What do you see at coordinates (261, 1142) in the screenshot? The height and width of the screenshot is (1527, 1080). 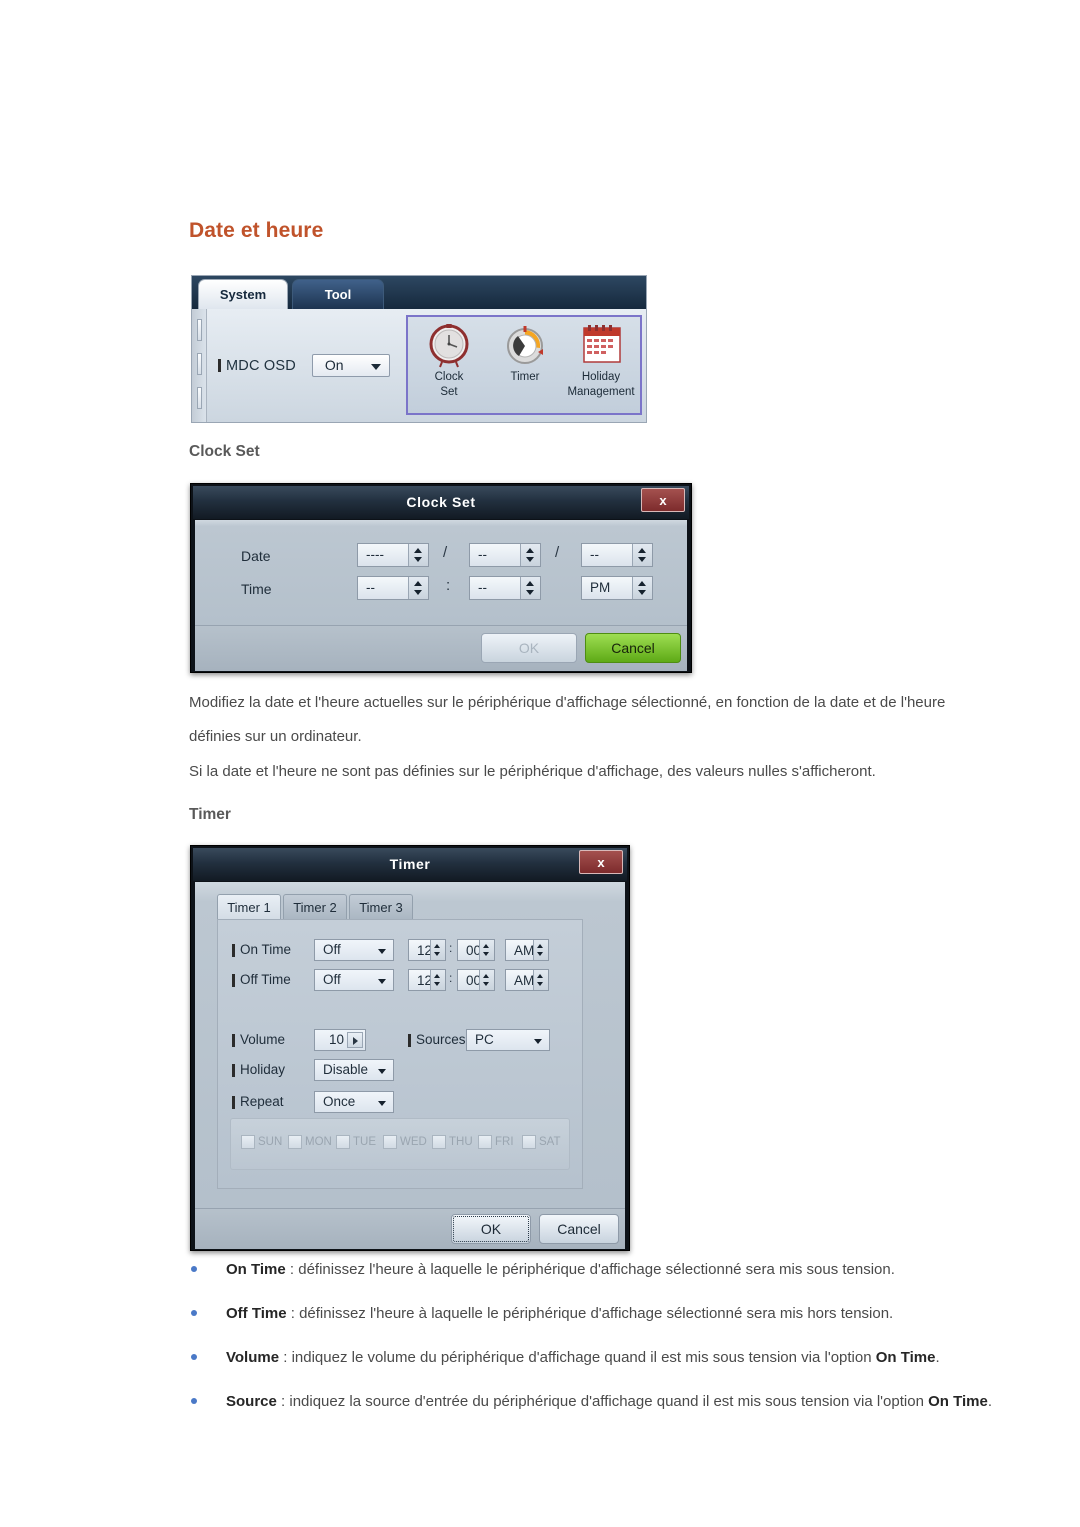 I see `weekday-checkbox-sun: SUN` at bounding box center [261, 1142].